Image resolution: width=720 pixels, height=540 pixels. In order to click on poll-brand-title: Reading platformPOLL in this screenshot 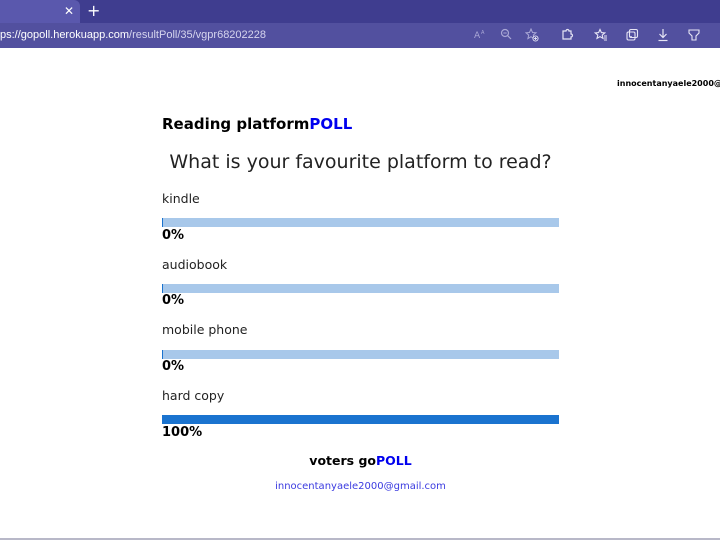, I will do `click(257, 124)`.